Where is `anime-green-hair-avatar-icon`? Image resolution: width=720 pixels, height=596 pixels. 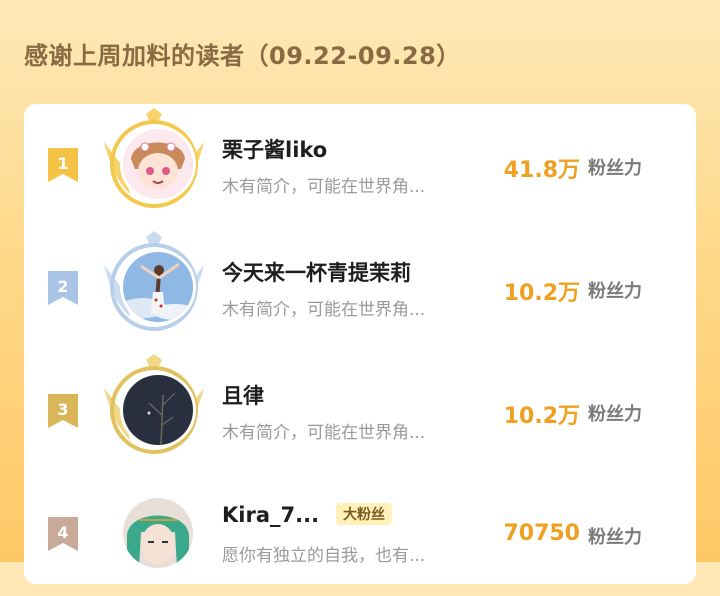 anime-green-hair-avatar-icon is located at coordinates (158, 533).